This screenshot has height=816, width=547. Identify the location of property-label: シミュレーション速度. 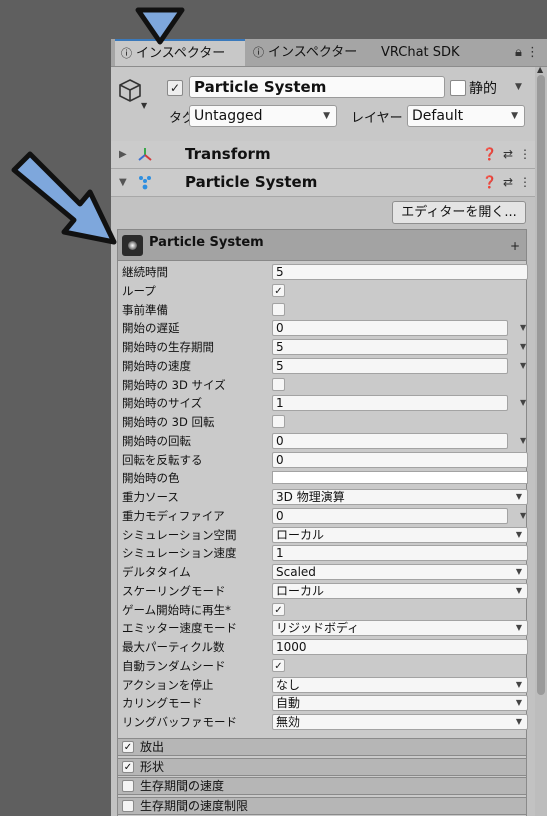
(179, 553).